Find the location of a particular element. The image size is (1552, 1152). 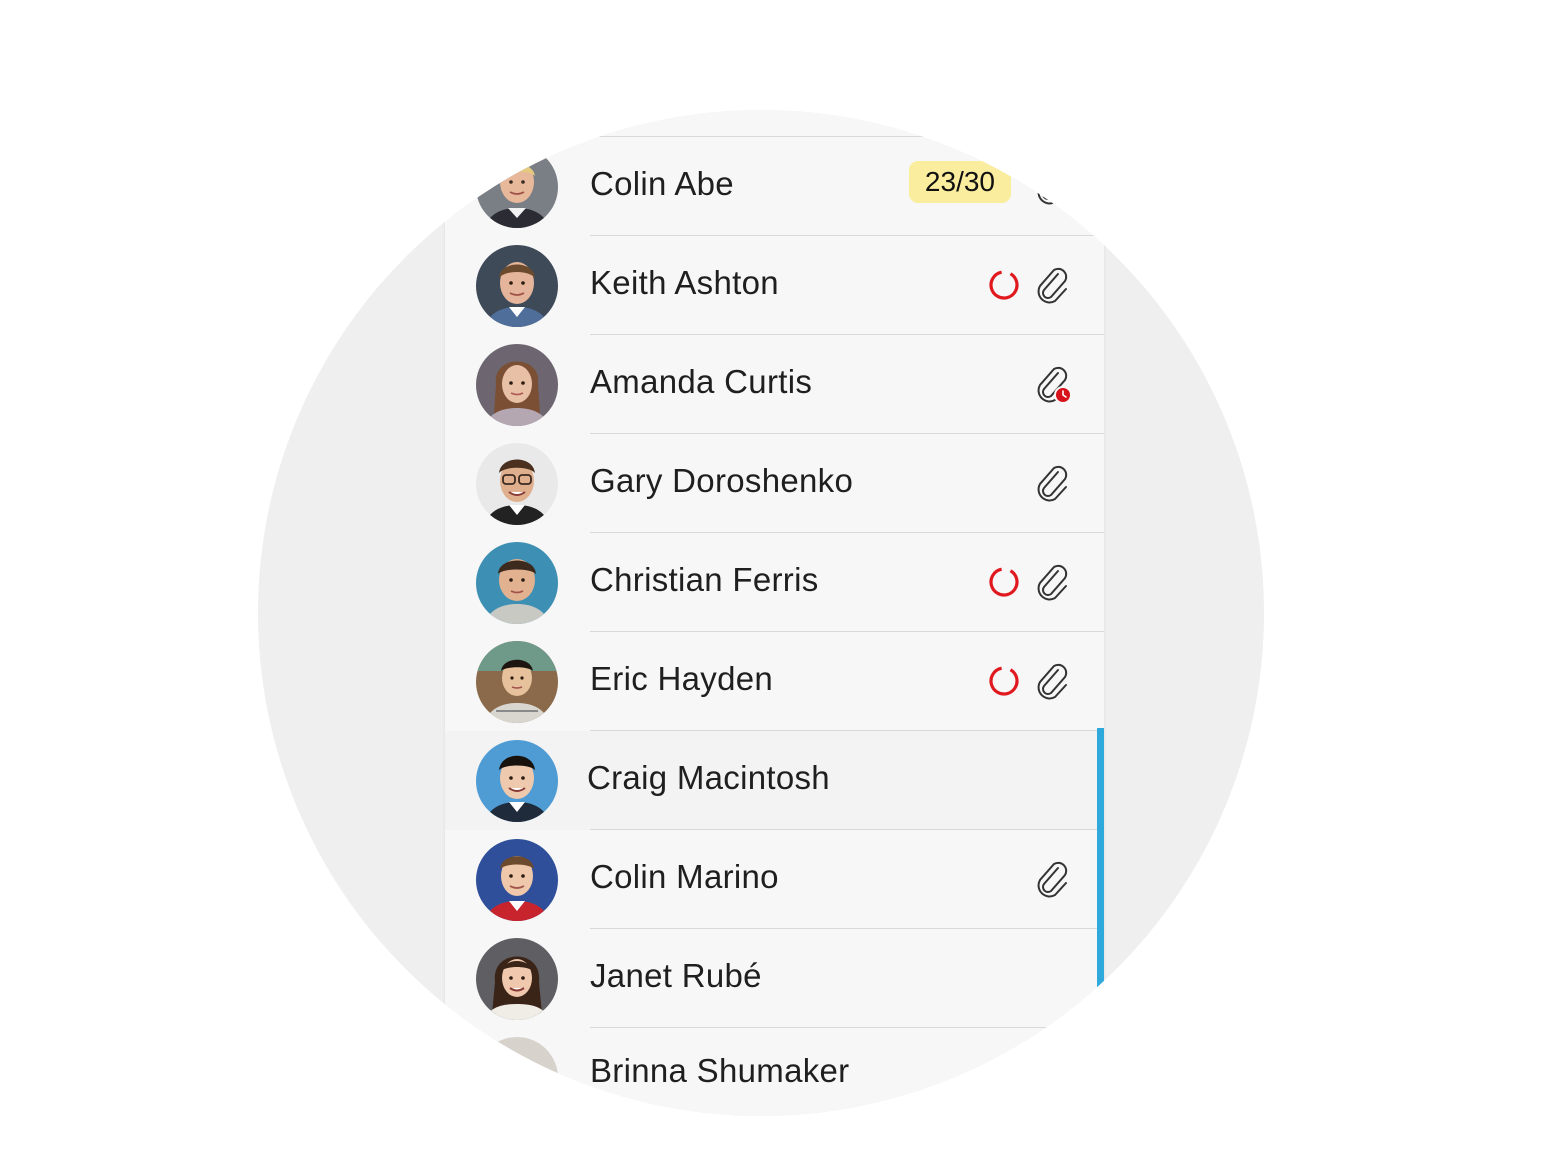

student-row-amanda-curtis: Amanda Curtis is located at coordinates (774, 384).